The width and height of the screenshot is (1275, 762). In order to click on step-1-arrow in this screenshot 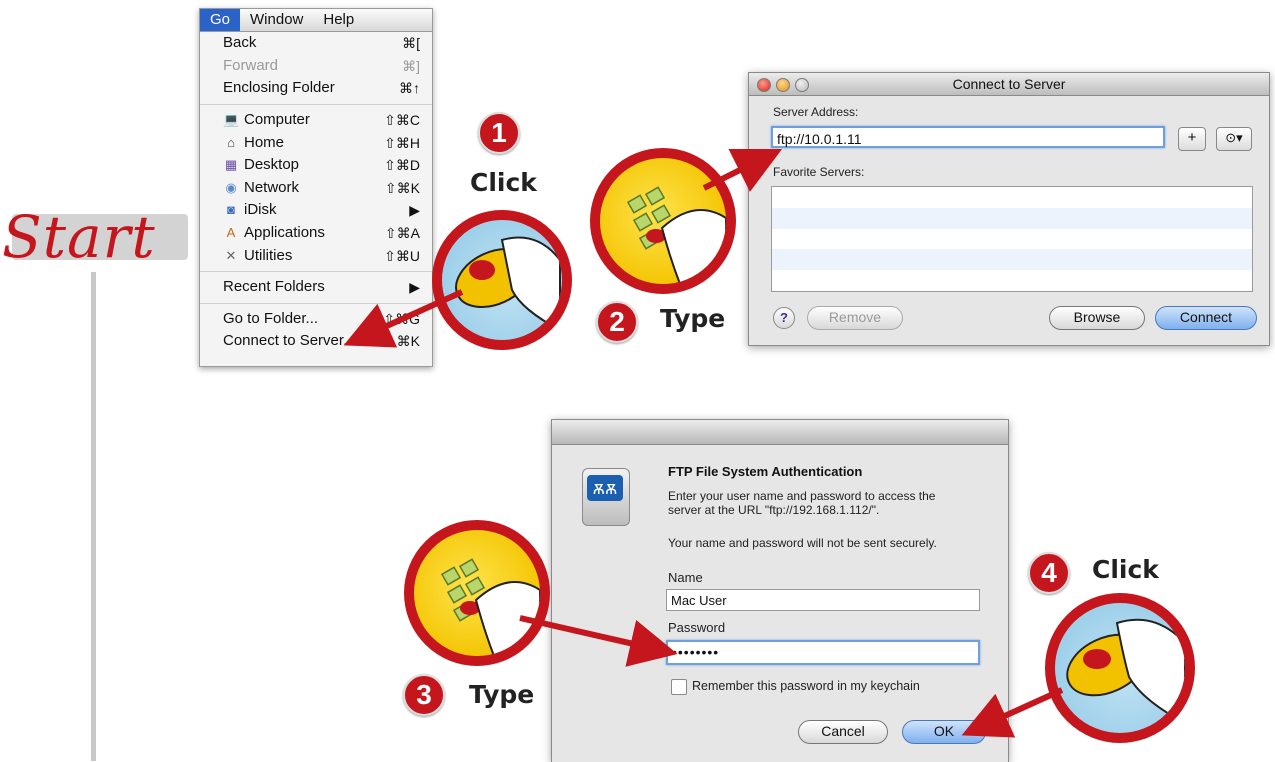, I will do `click(403, 318)`.